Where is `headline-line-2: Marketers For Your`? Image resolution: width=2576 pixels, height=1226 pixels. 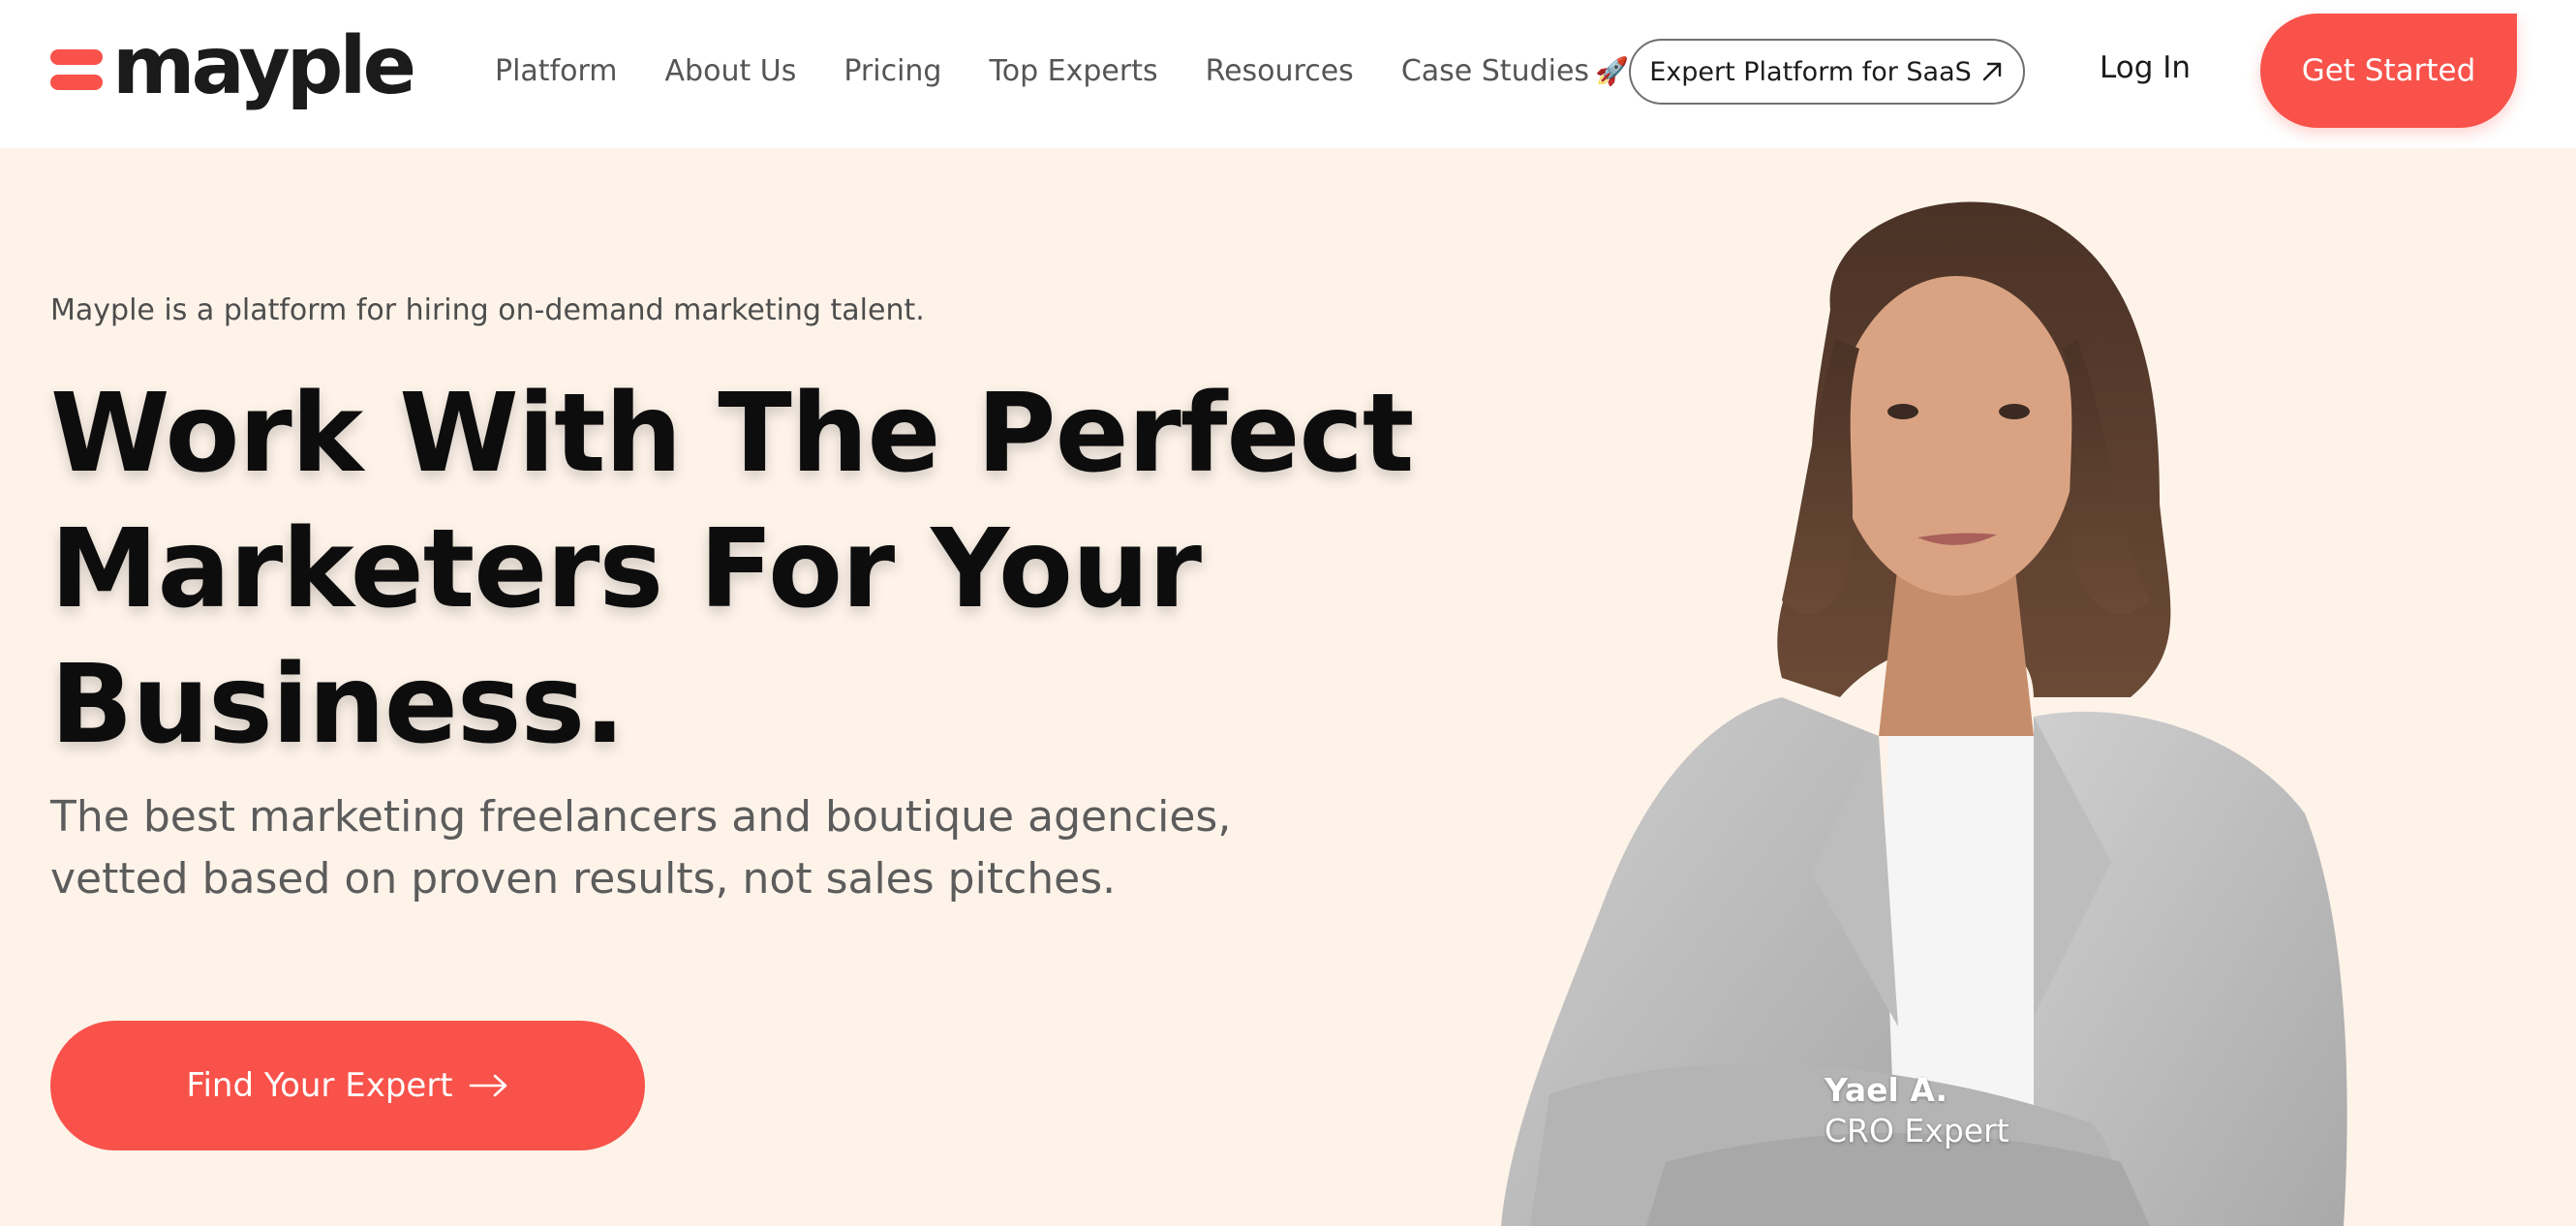 headline-line-2: Marketers For Your is located at coordinates (626, 569).